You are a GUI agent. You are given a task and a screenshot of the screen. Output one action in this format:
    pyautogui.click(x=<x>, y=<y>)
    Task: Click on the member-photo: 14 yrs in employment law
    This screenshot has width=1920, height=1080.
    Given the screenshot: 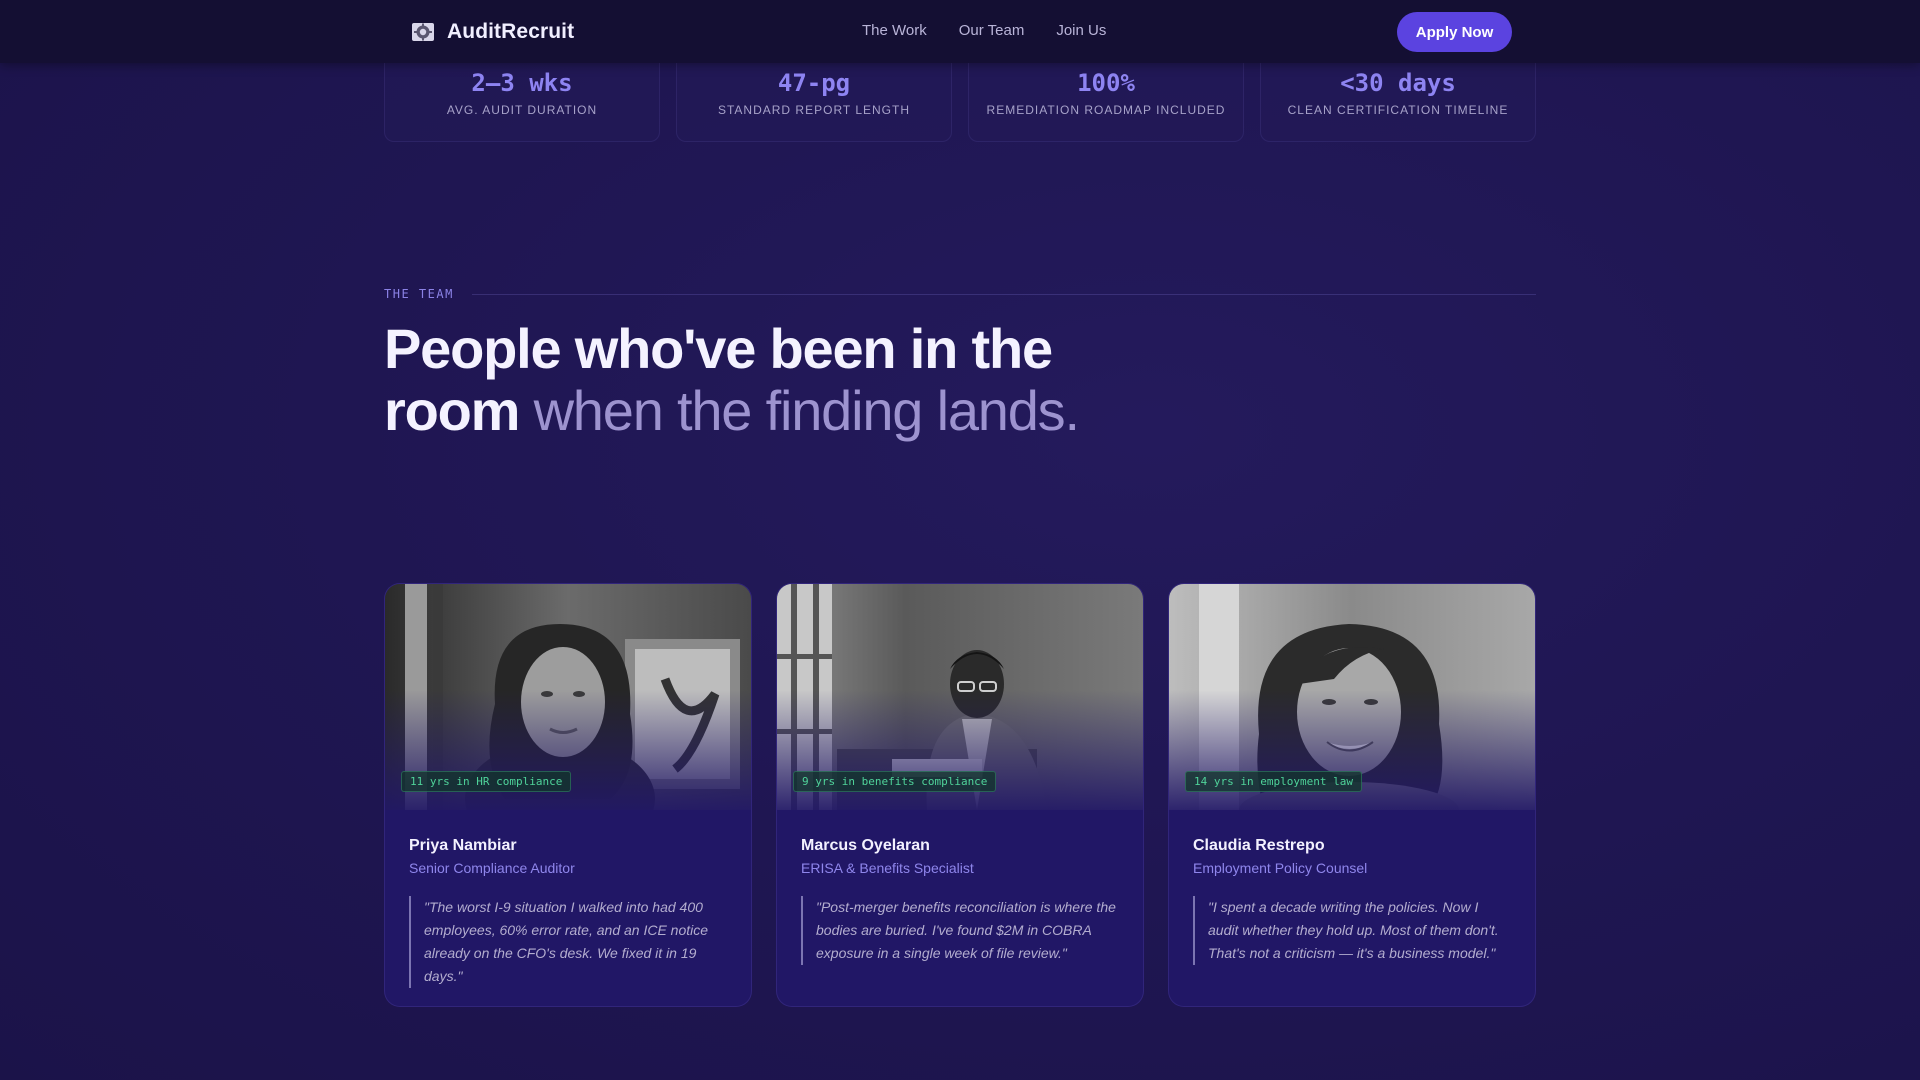 What is the action you would take?
    pyautogui.click(x=1352, y=697)
    